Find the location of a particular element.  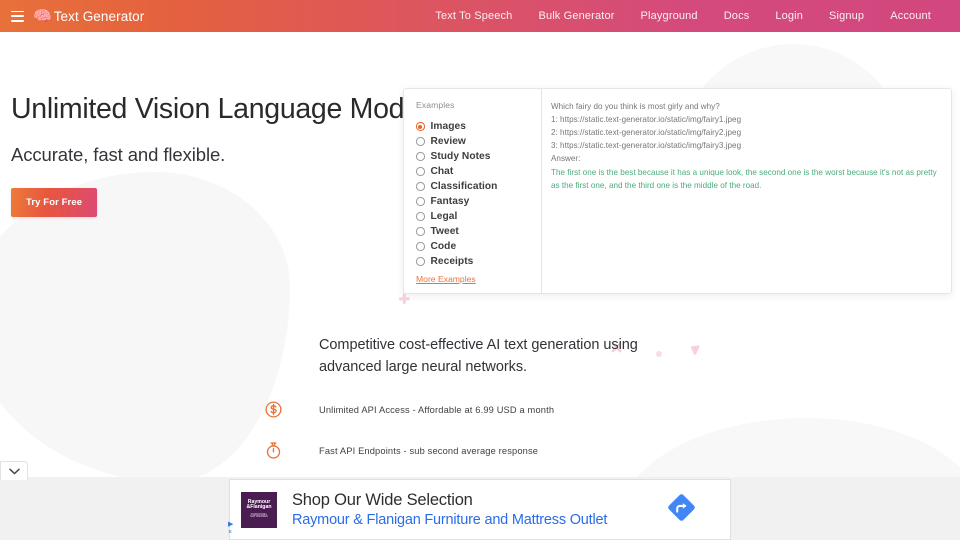

example-option-review: Review is located at coordinates (478, 141).